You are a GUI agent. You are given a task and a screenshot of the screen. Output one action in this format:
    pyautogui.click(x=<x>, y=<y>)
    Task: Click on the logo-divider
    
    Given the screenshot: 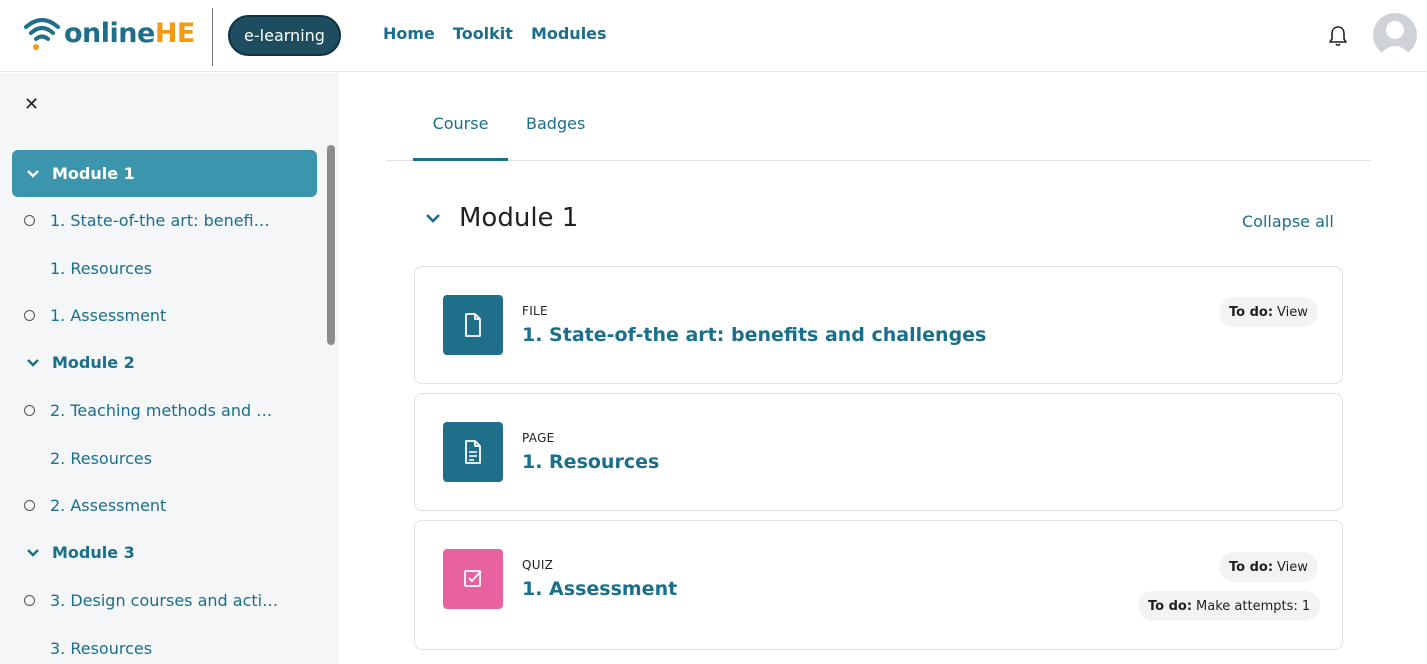 What is the action you would take?
    pyautogui.click(x=212, y=37)
    